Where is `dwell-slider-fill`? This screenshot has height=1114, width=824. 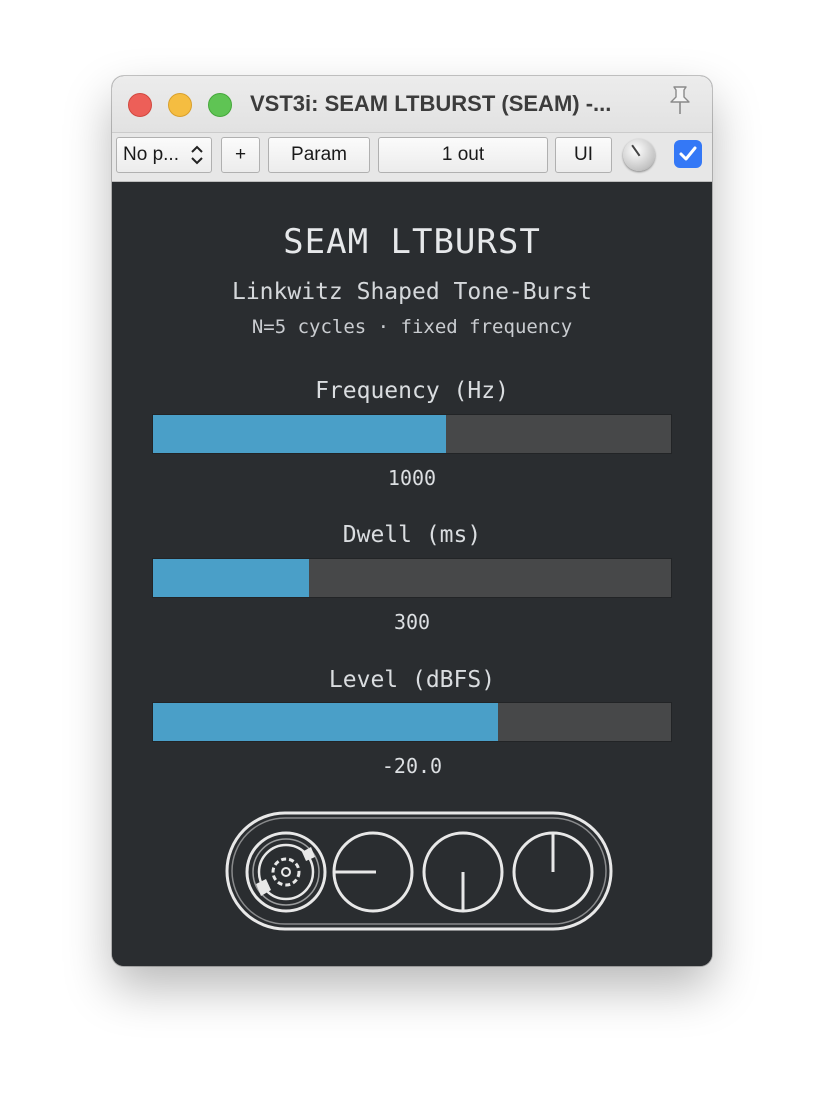 dwell-slider-fill is located at coordinates (231, 578).